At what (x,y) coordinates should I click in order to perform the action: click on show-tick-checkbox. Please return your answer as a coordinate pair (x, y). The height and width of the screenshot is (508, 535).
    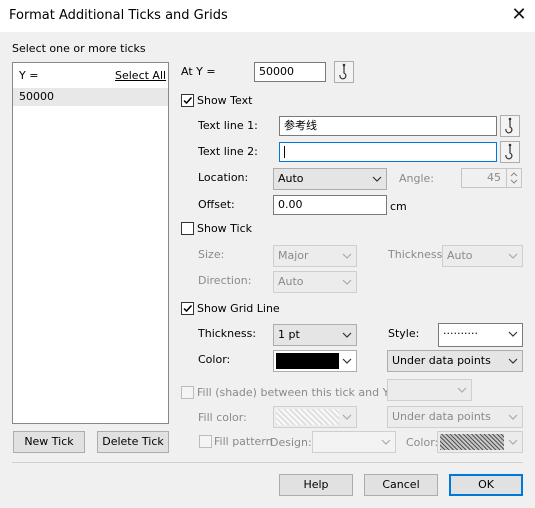
    Looking at the image, I should click on (187, 228).